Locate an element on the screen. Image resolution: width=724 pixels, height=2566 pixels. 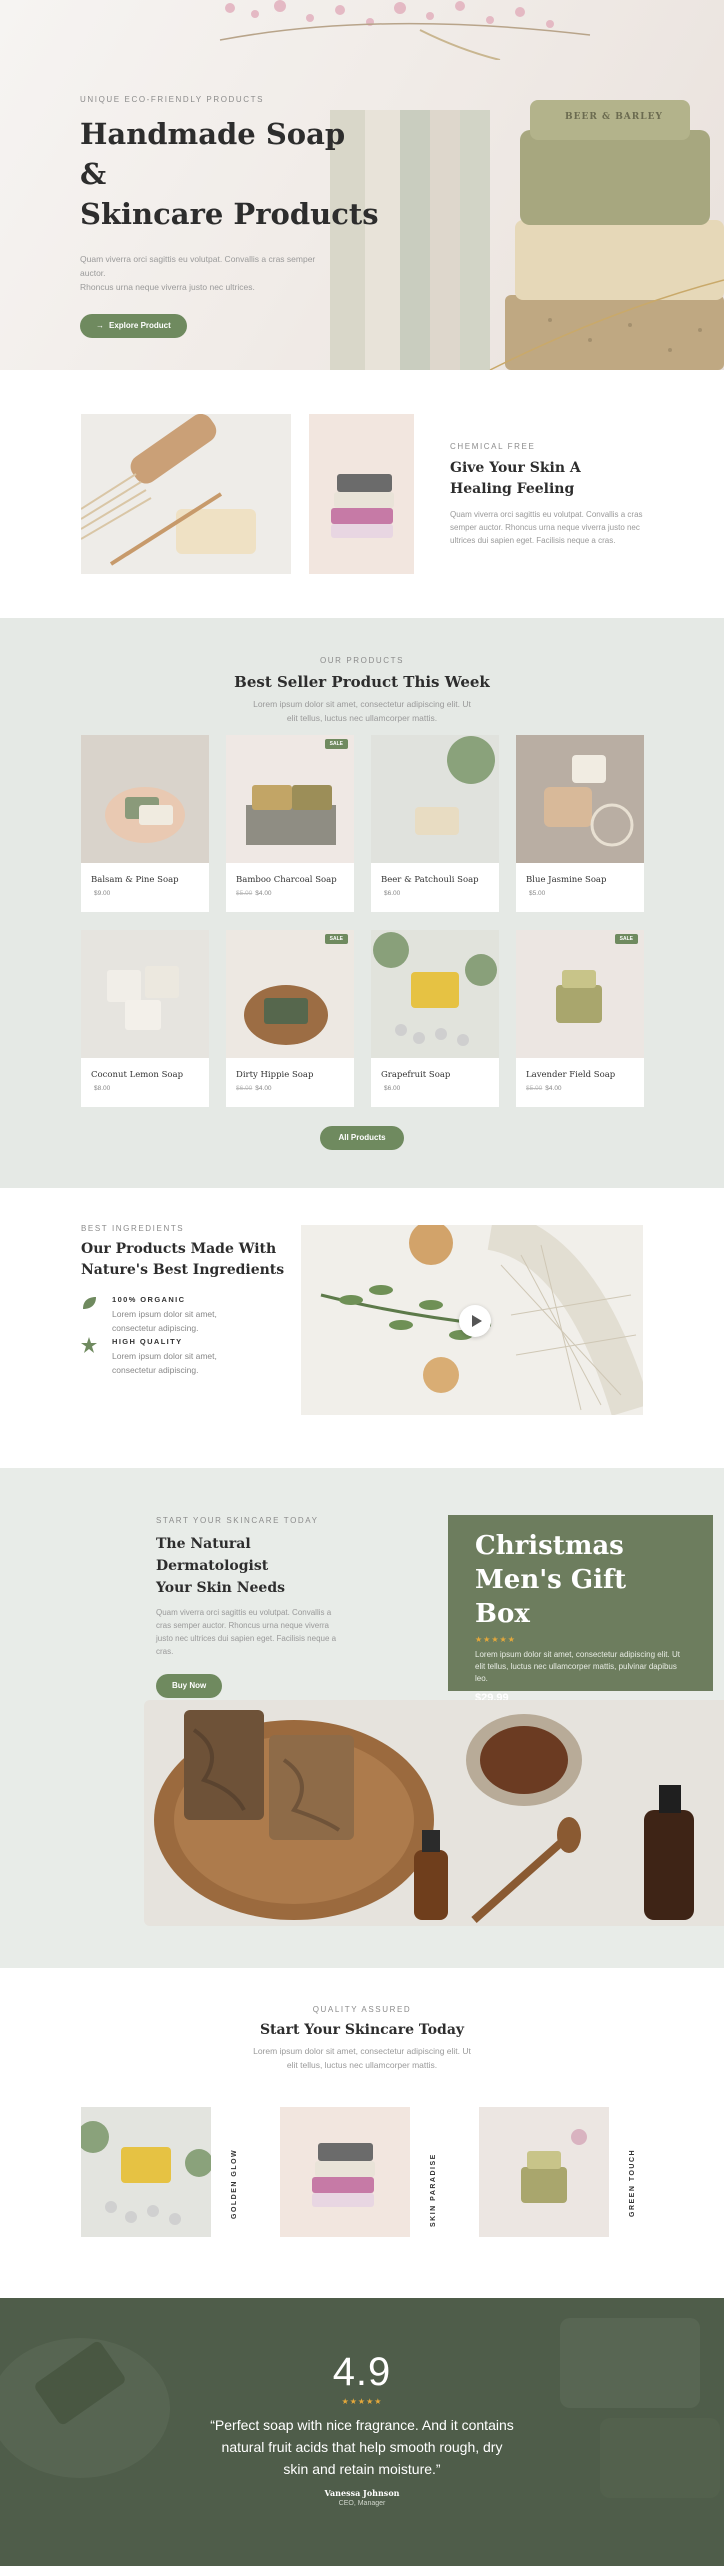
product-price: $5.00 is located at coordinates (537, 893).